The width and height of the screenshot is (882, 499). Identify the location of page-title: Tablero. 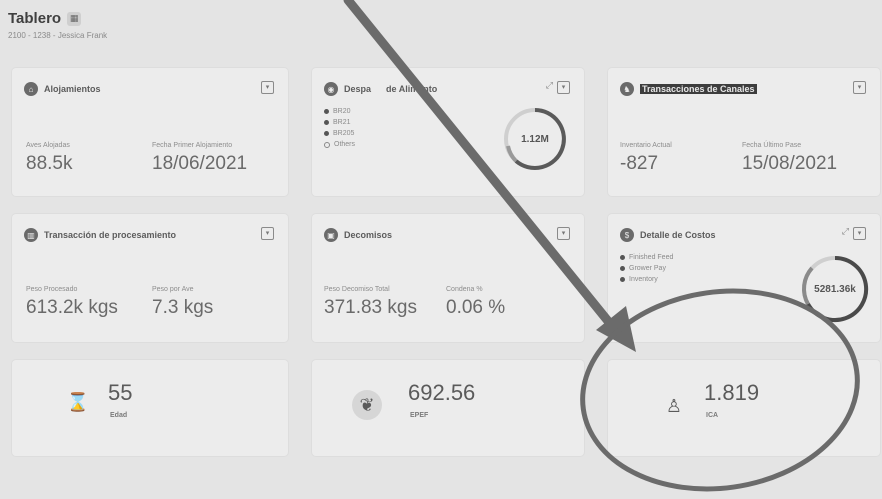
(35, 18).